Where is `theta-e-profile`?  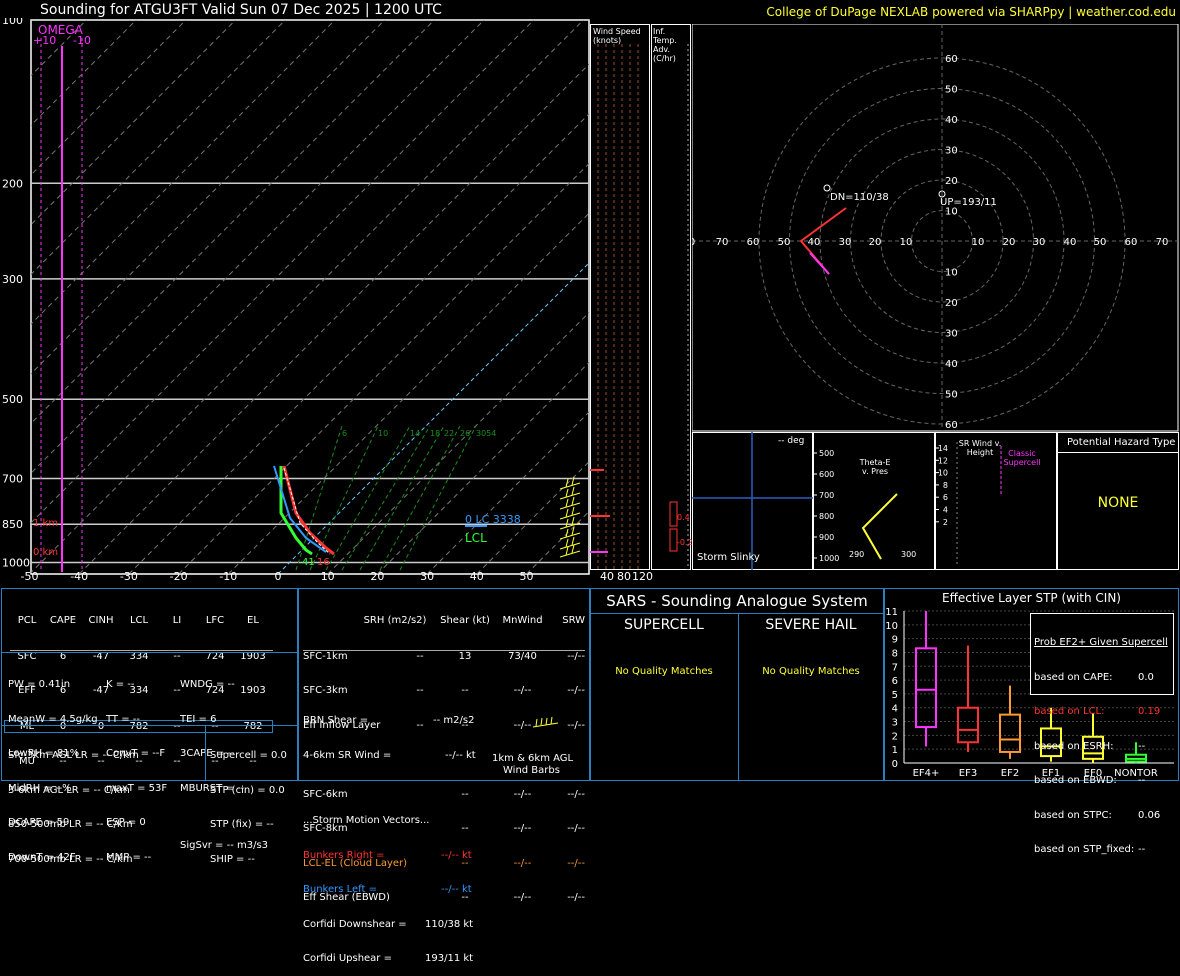
theta-e-profile is located at coordinates (879, 526).